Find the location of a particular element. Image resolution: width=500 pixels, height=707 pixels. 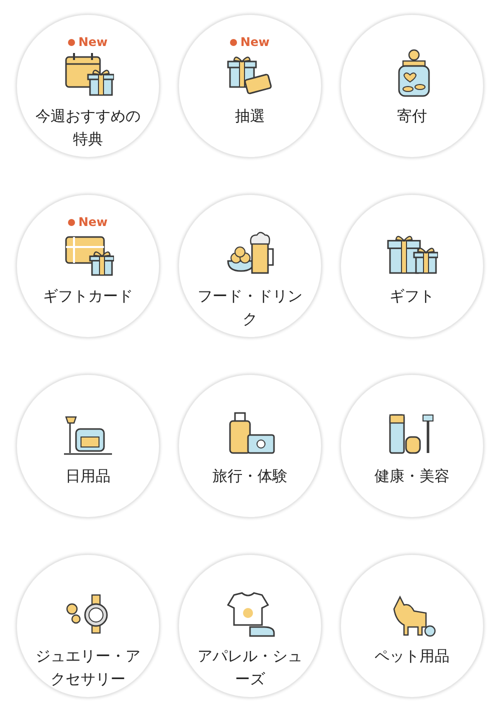

category-button: ジュエリー・アクセサリー is located at coordinates (88, 626).